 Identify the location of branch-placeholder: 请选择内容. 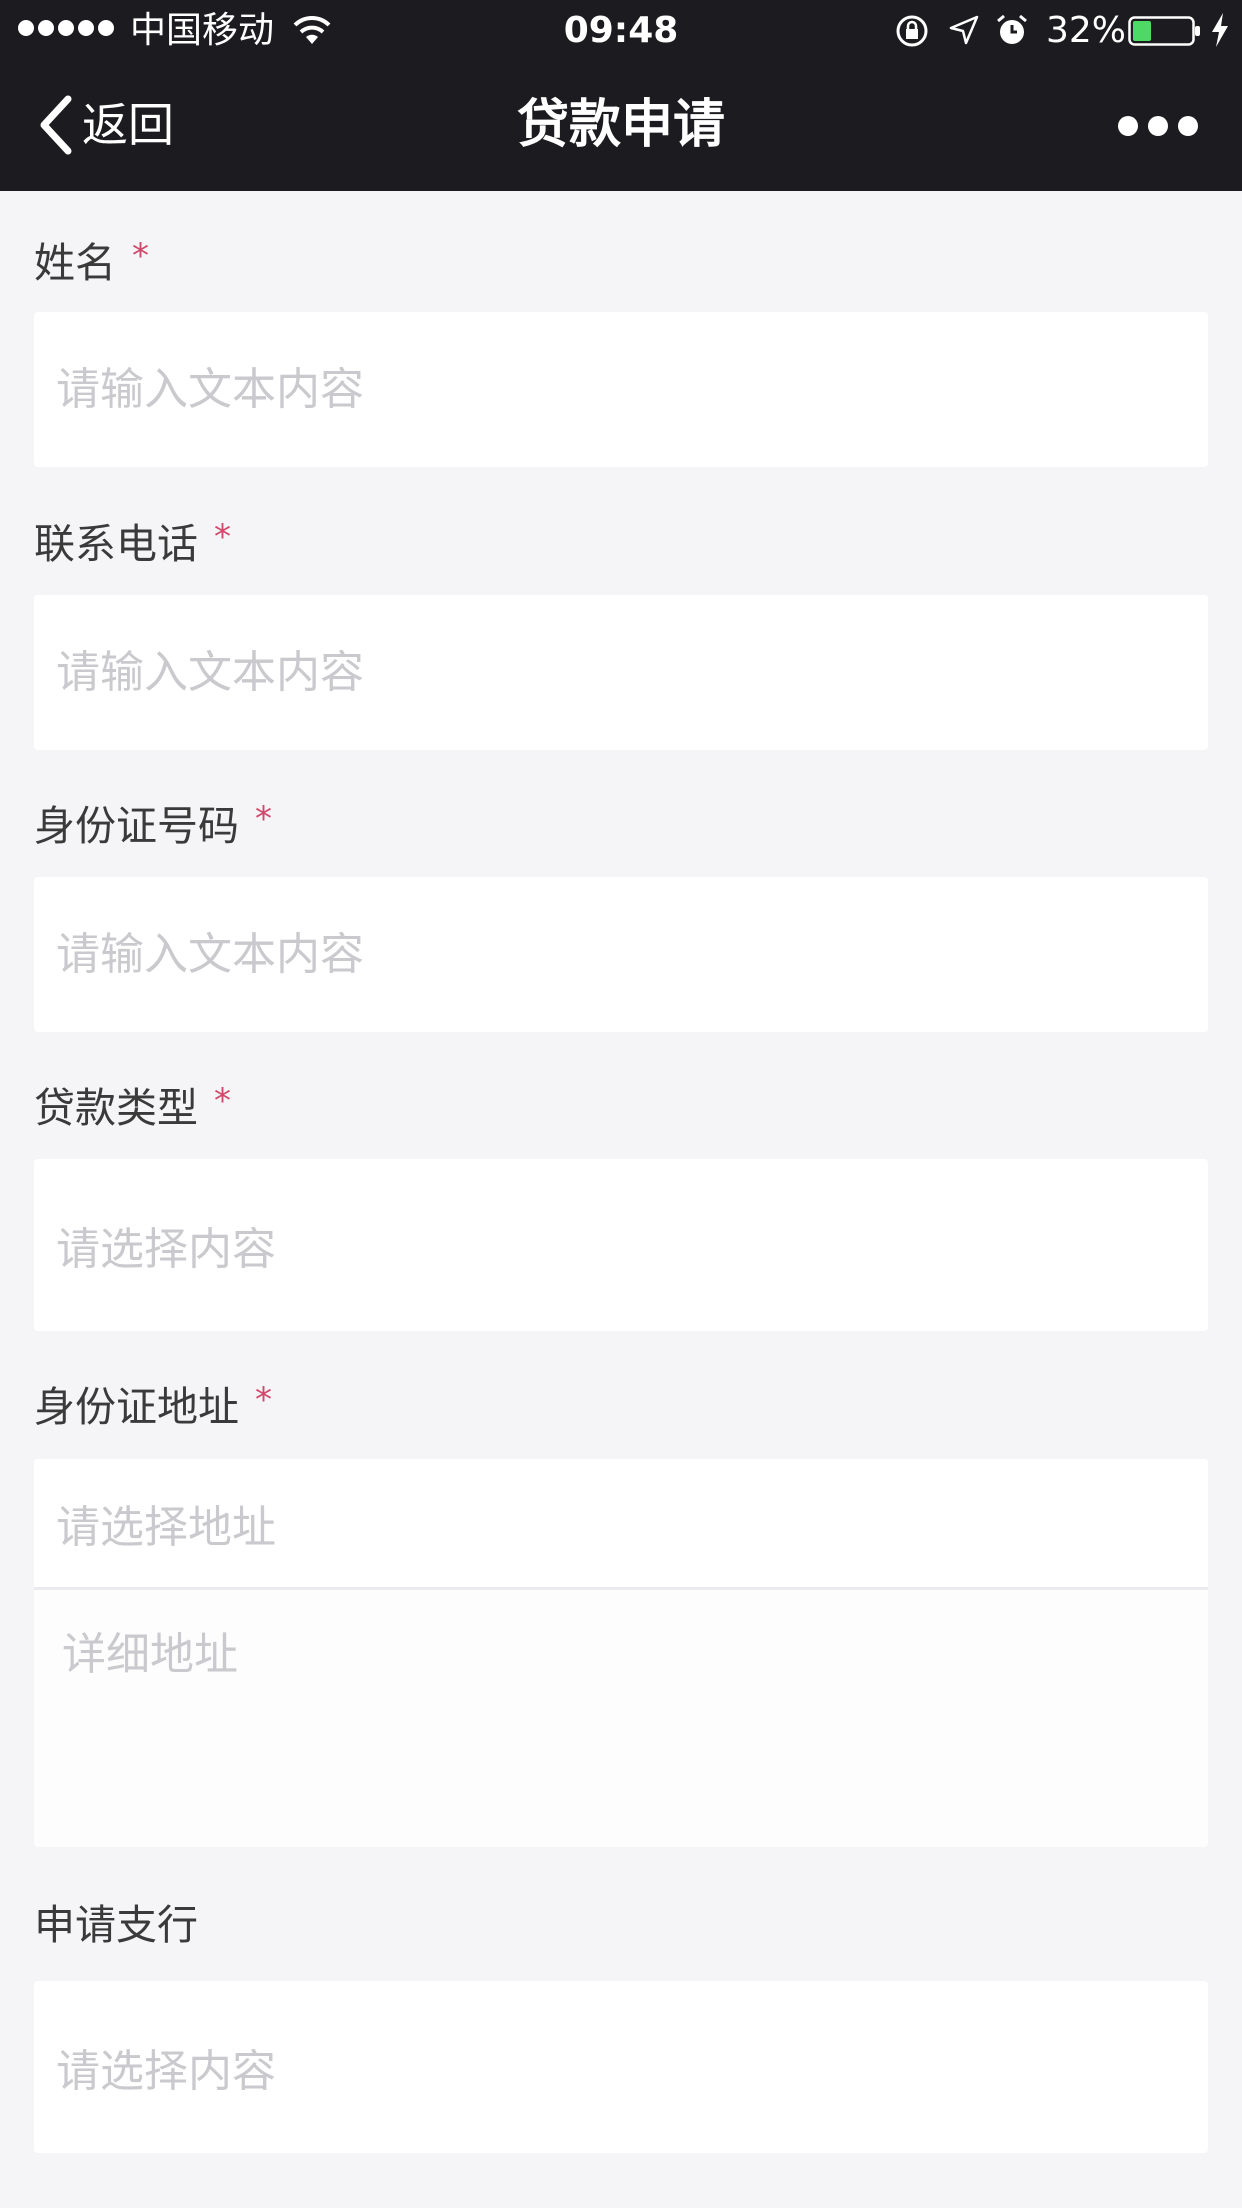
(166, 2071).